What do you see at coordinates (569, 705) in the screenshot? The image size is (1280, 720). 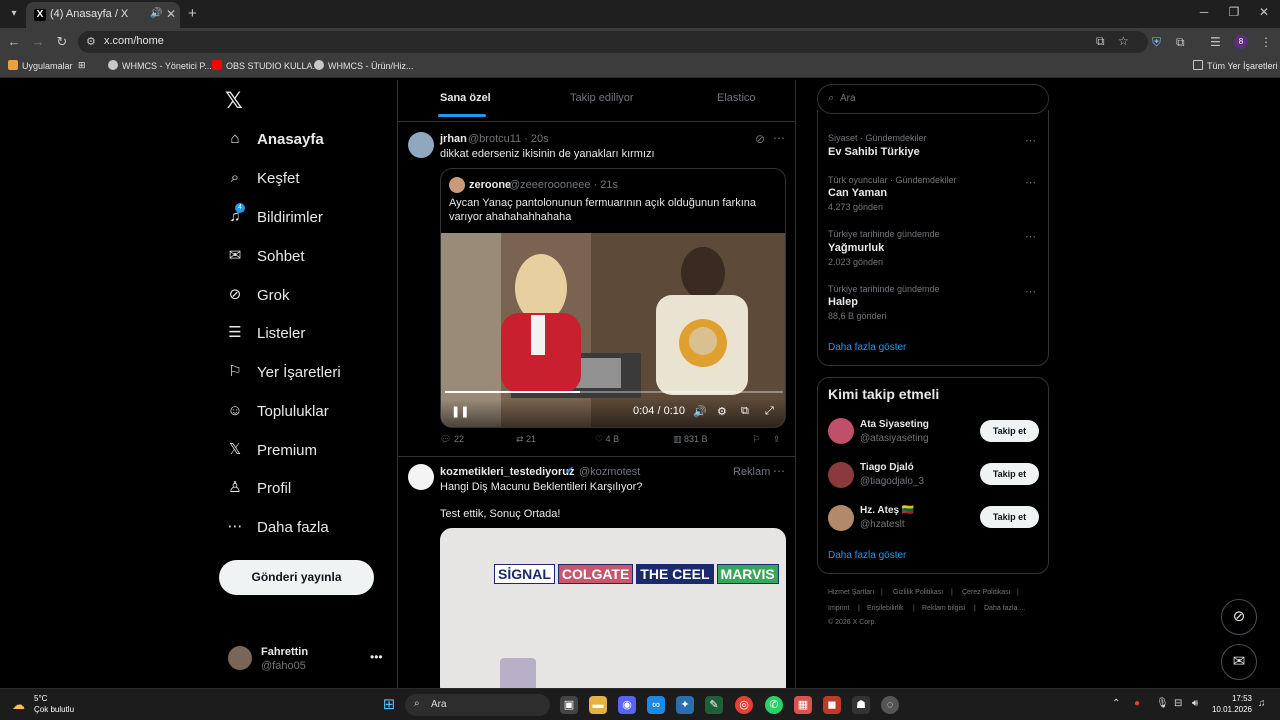 I see `task-view-icon: ▣` at bounding box center [569, 705].